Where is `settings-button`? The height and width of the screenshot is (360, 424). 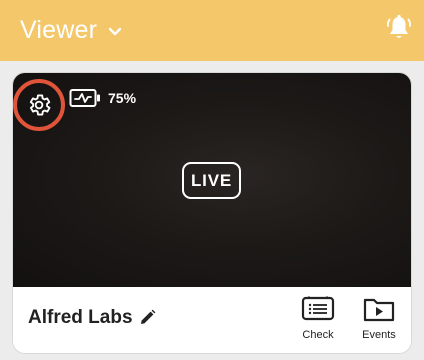 settings-button is located at coordinates (39, 105).